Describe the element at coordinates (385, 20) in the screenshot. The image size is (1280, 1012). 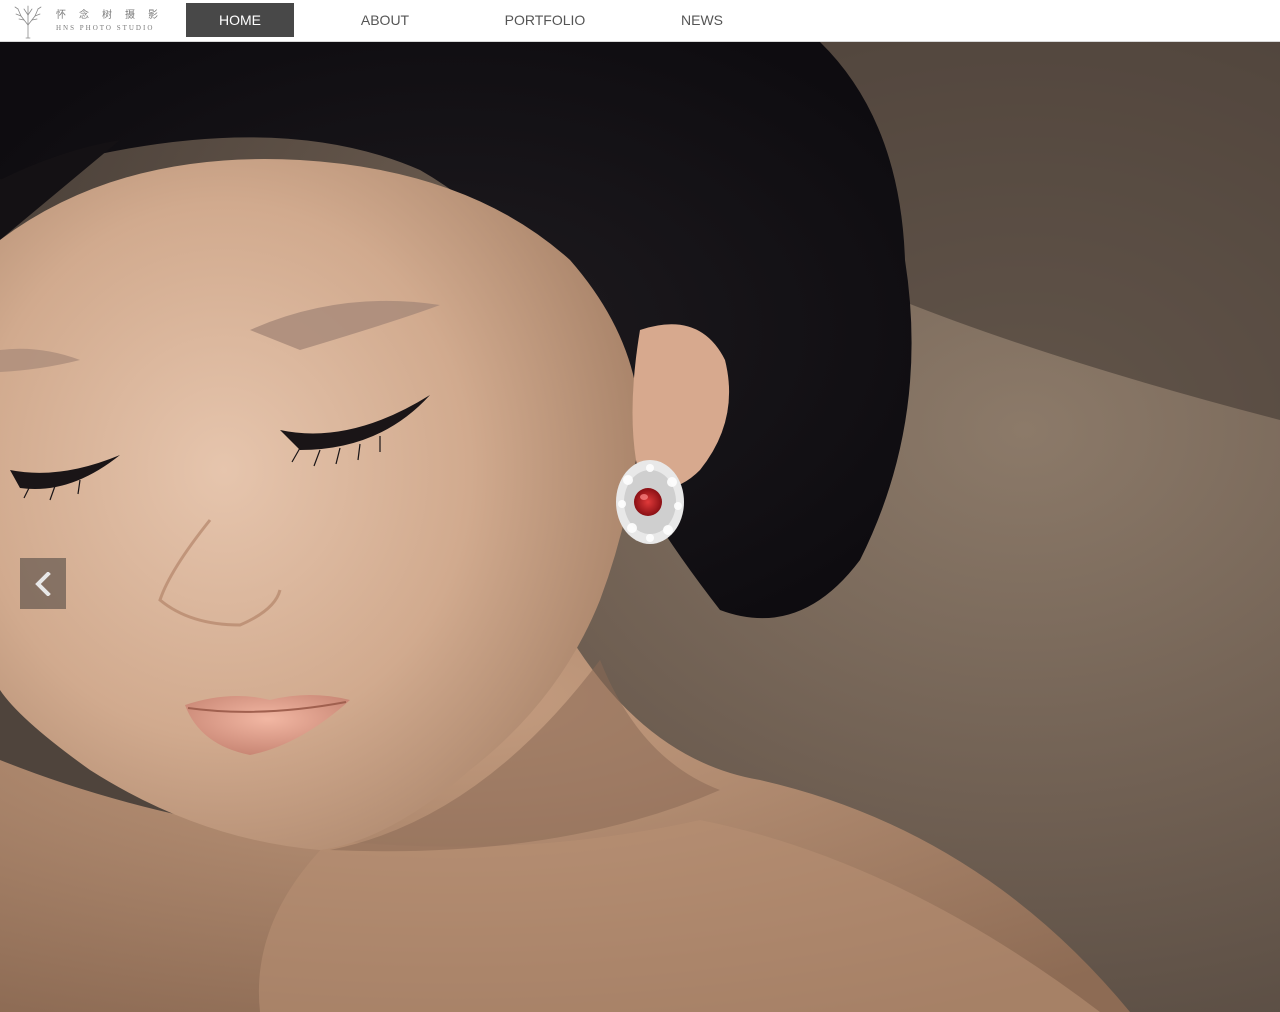
I see `nav-about: ABOUT` at that location.